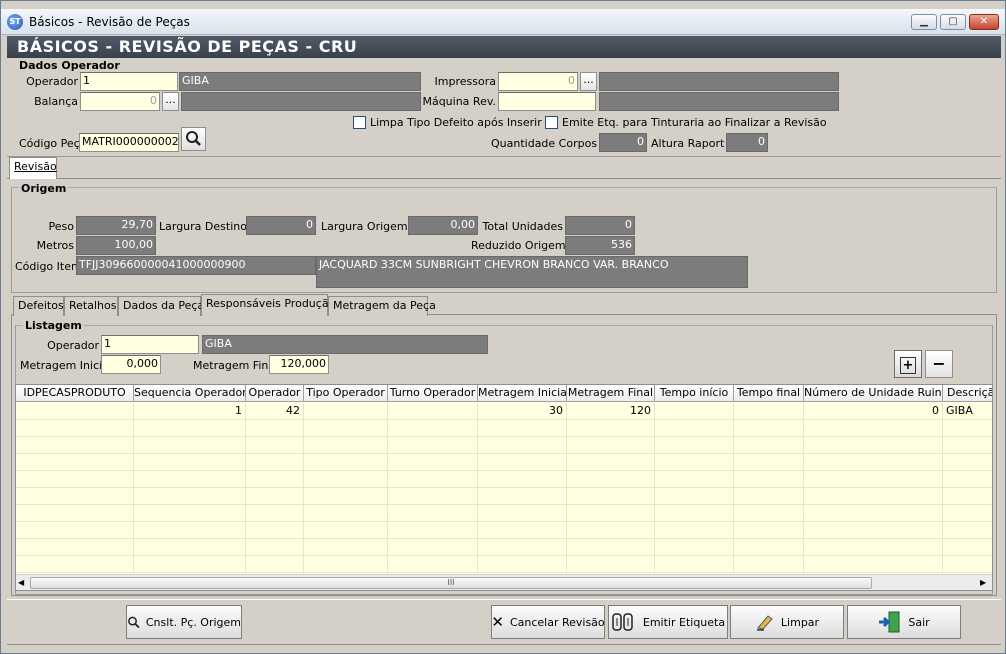 This screenshot has height=654, width=1006. I want to click on codigo-peca-search-button, so click(193, 139).